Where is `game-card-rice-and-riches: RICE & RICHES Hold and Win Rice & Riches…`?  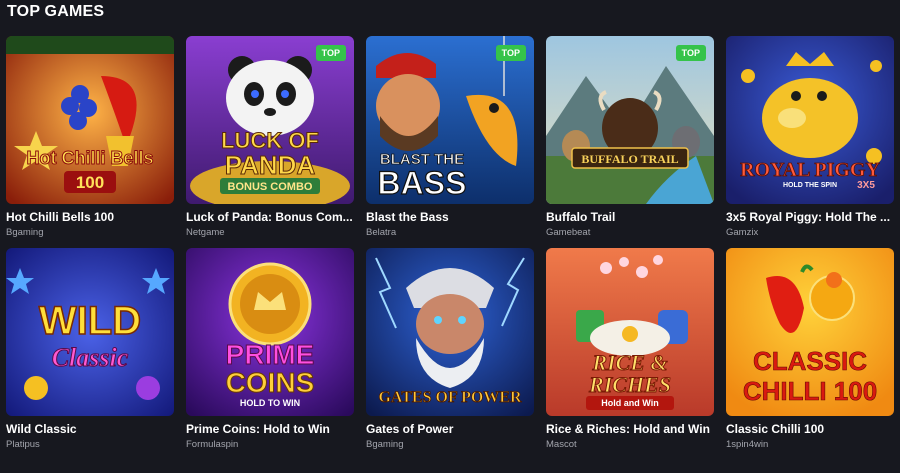
game-card-rice-and-riches: RICE & RICHES Hold and Win Rice & Riches… is located at coordinates (630, 349).